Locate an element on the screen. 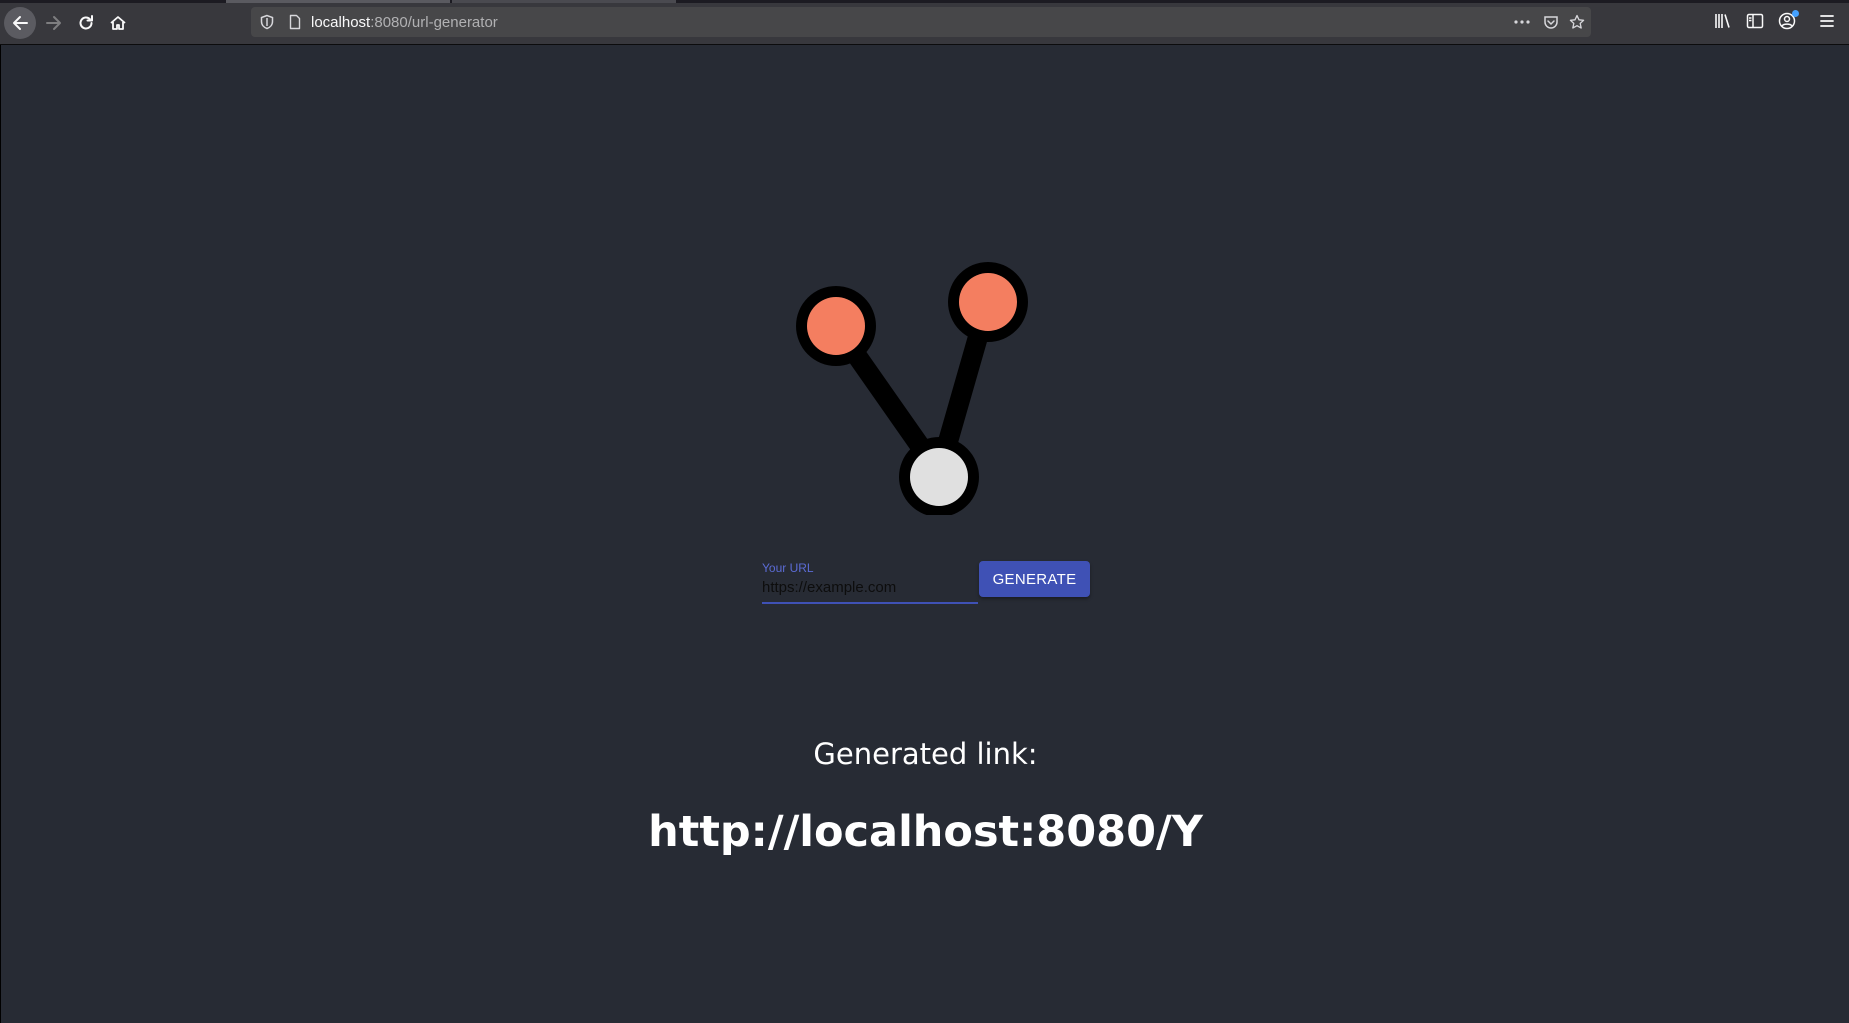 This screenshot has height=1023, width=1849. tab-indicator is located at coordinates (338, 1).